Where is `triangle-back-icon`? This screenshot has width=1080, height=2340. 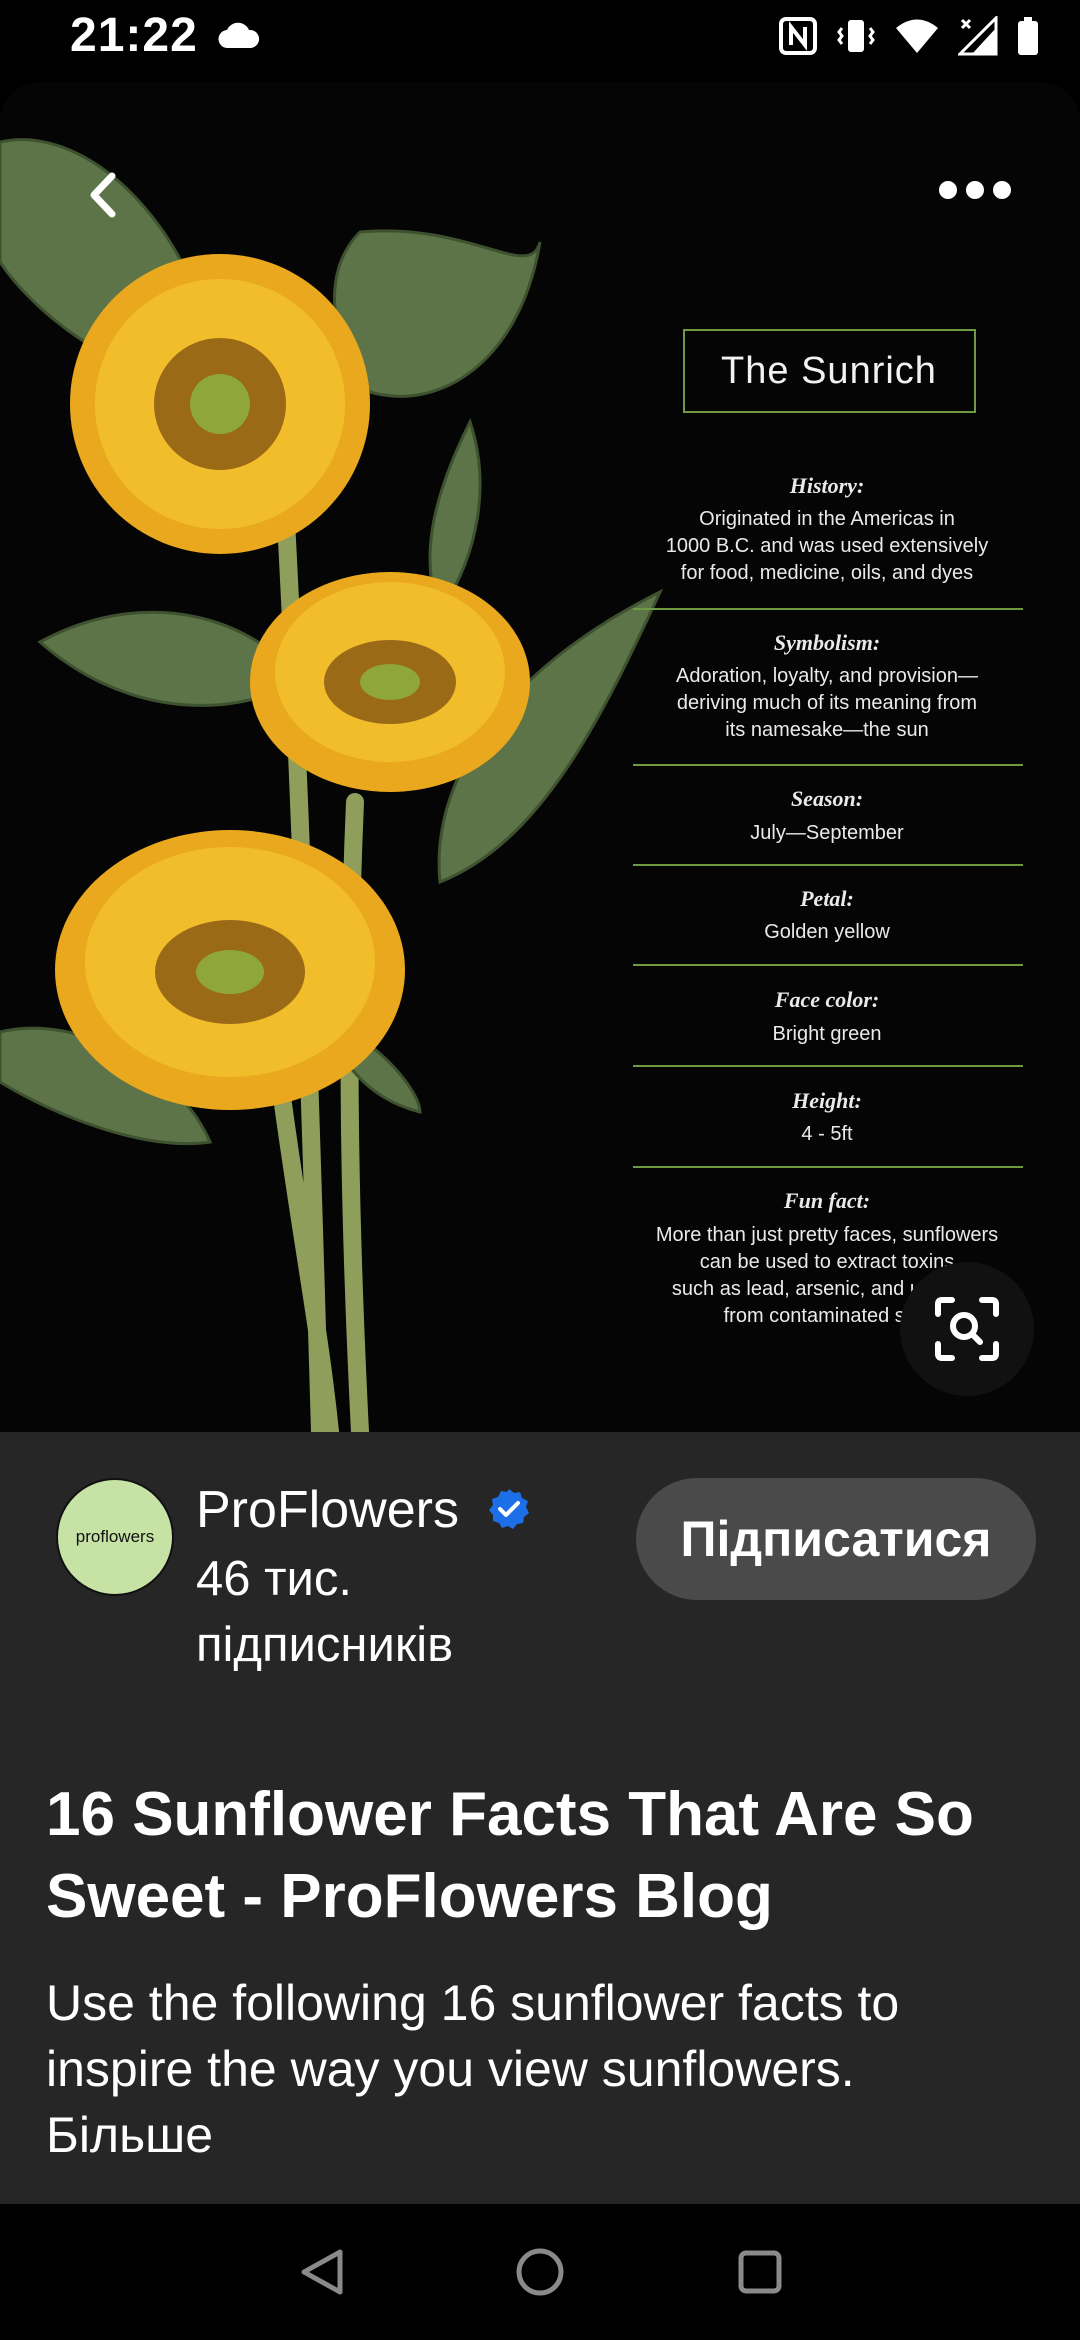 triangle-back-icon is located at coordinates (322, 2272).